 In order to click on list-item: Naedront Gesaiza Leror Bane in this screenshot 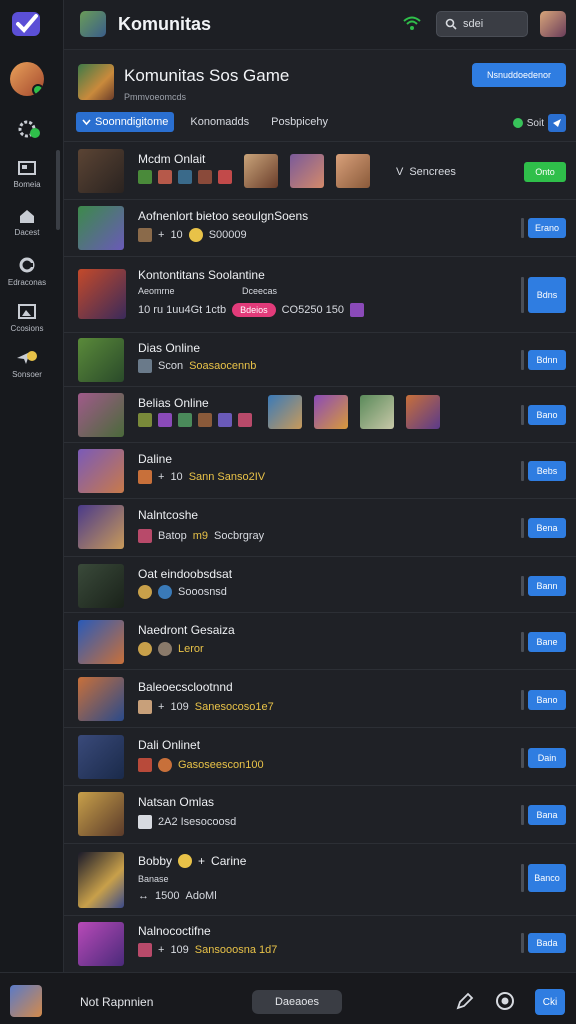, I will do `click(320, 641)`.